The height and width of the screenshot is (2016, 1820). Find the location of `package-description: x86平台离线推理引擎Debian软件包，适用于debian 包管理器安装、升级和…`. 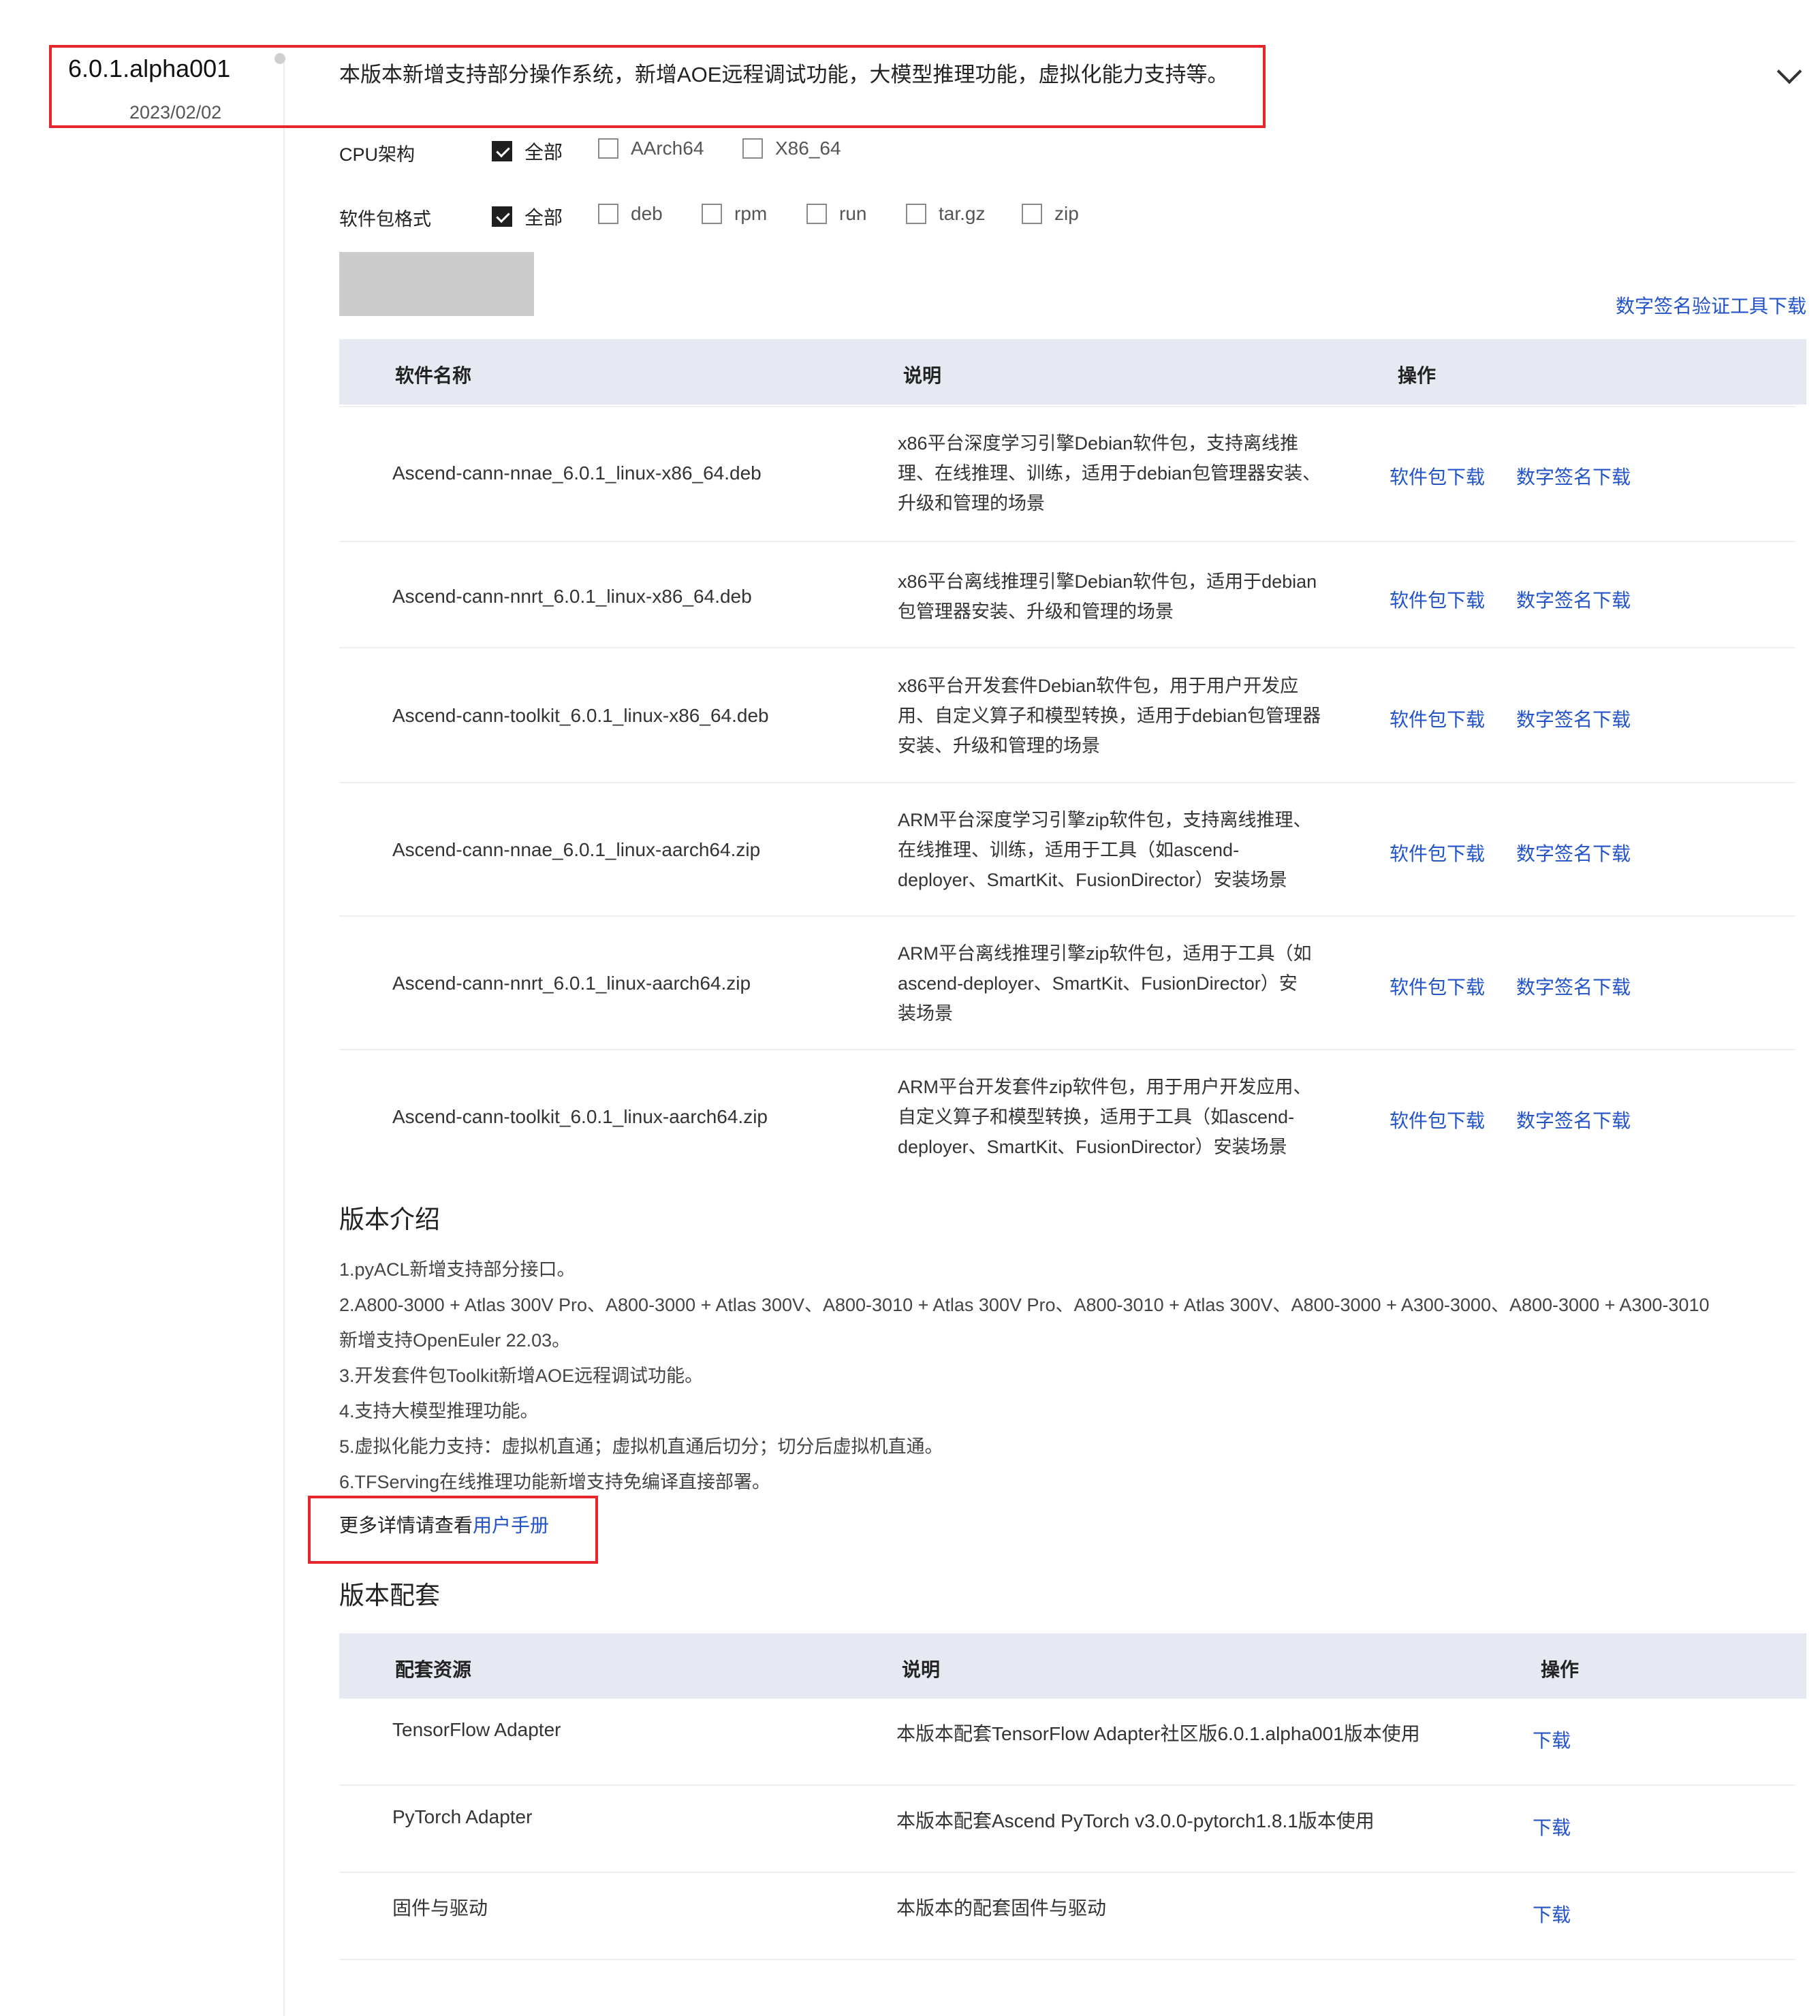

package-description: x86平台离线推理引擎Debian软件包，适用于debian 包管理器安装、升级和… is located at coordinates (1122, 597).